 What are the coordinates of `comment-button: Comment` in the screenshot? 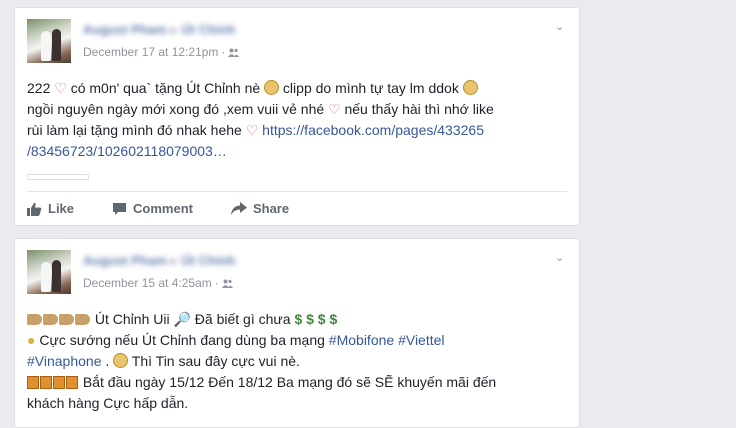 It's located at (152, 208).